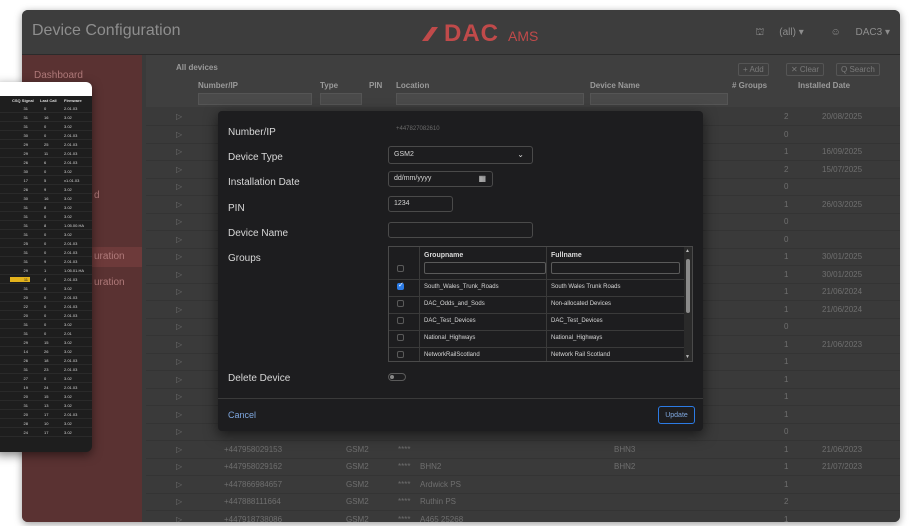 This screenshot has width=909, height=526. Describe the element at coordinates (97, 195) in the screenshot. I see `sidebar-item-partial-1: d` at that location.